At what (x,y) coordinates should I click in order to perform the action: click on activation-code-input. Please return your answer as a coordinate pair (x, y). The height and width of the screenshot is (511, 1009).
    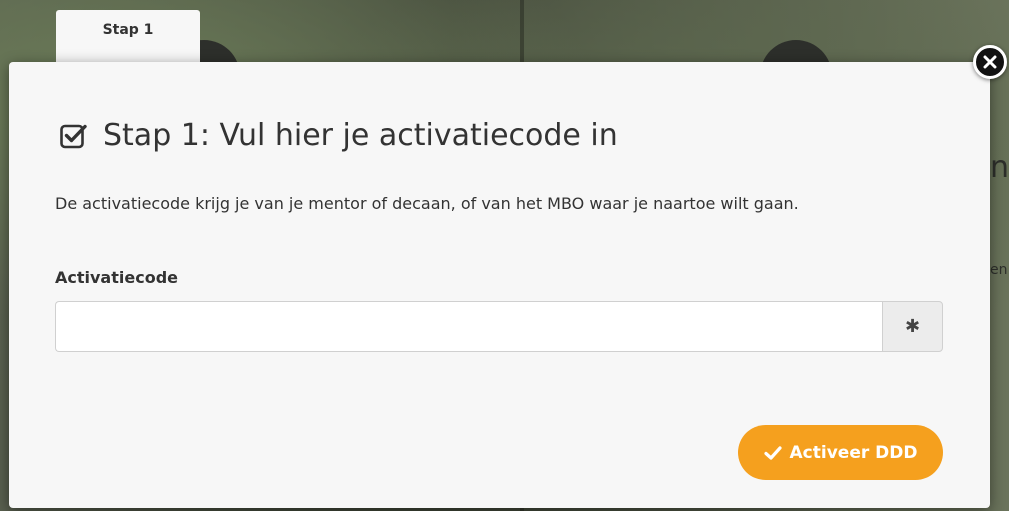
    Looking at the image, I should click on (468, 326).